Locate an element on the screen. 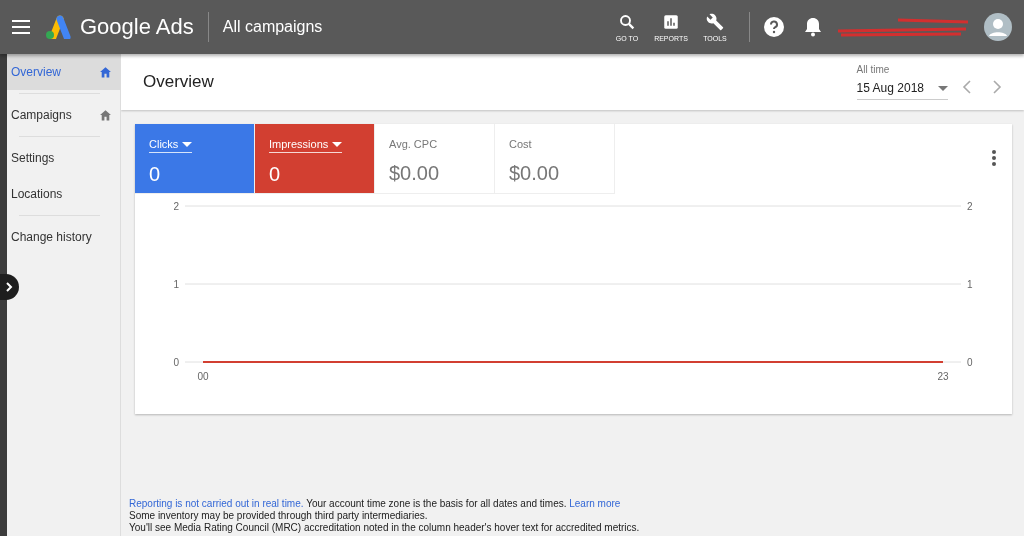  sidebar-item: Settings is located at coordinates (63, 158).